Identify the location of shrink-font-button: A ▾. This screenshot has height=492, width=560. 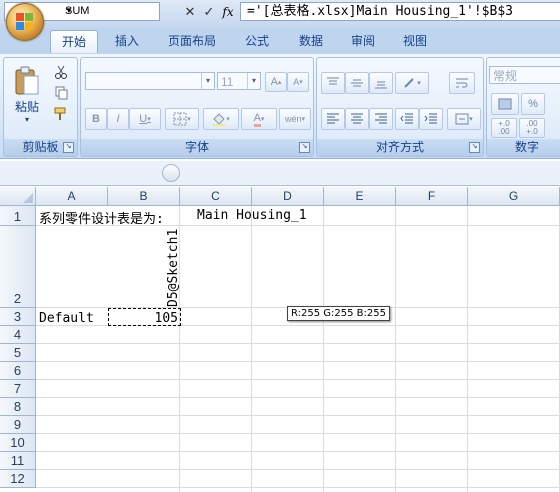
(298, 82).